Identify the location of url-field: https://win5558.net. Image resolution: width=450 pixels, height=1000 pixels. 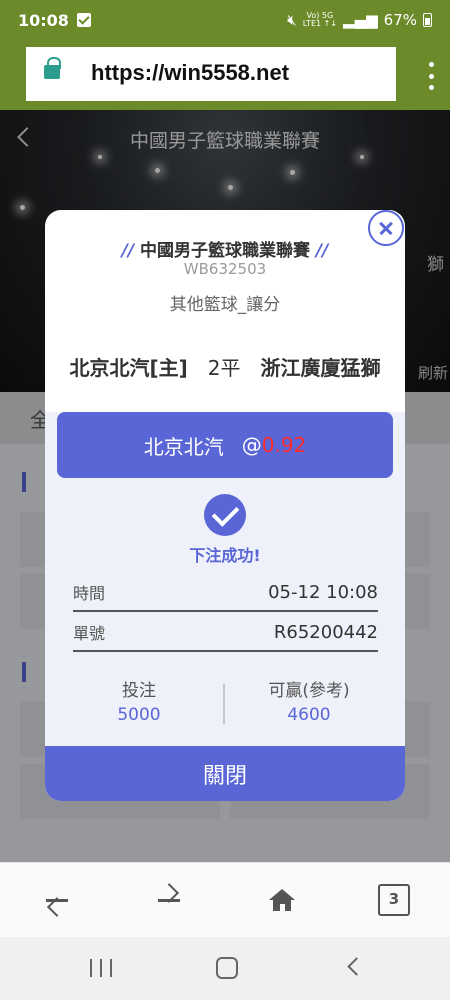
(211, 74).